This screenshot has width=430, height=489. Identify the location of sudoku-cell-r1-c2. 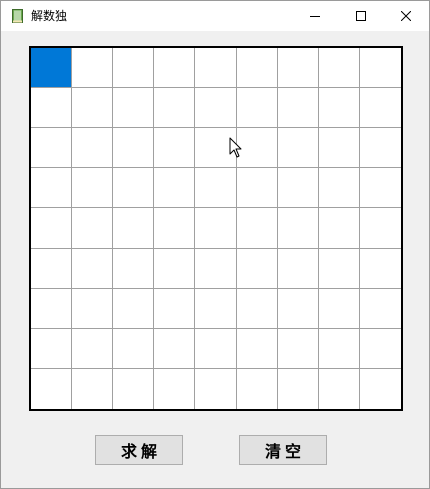
(93, 68).